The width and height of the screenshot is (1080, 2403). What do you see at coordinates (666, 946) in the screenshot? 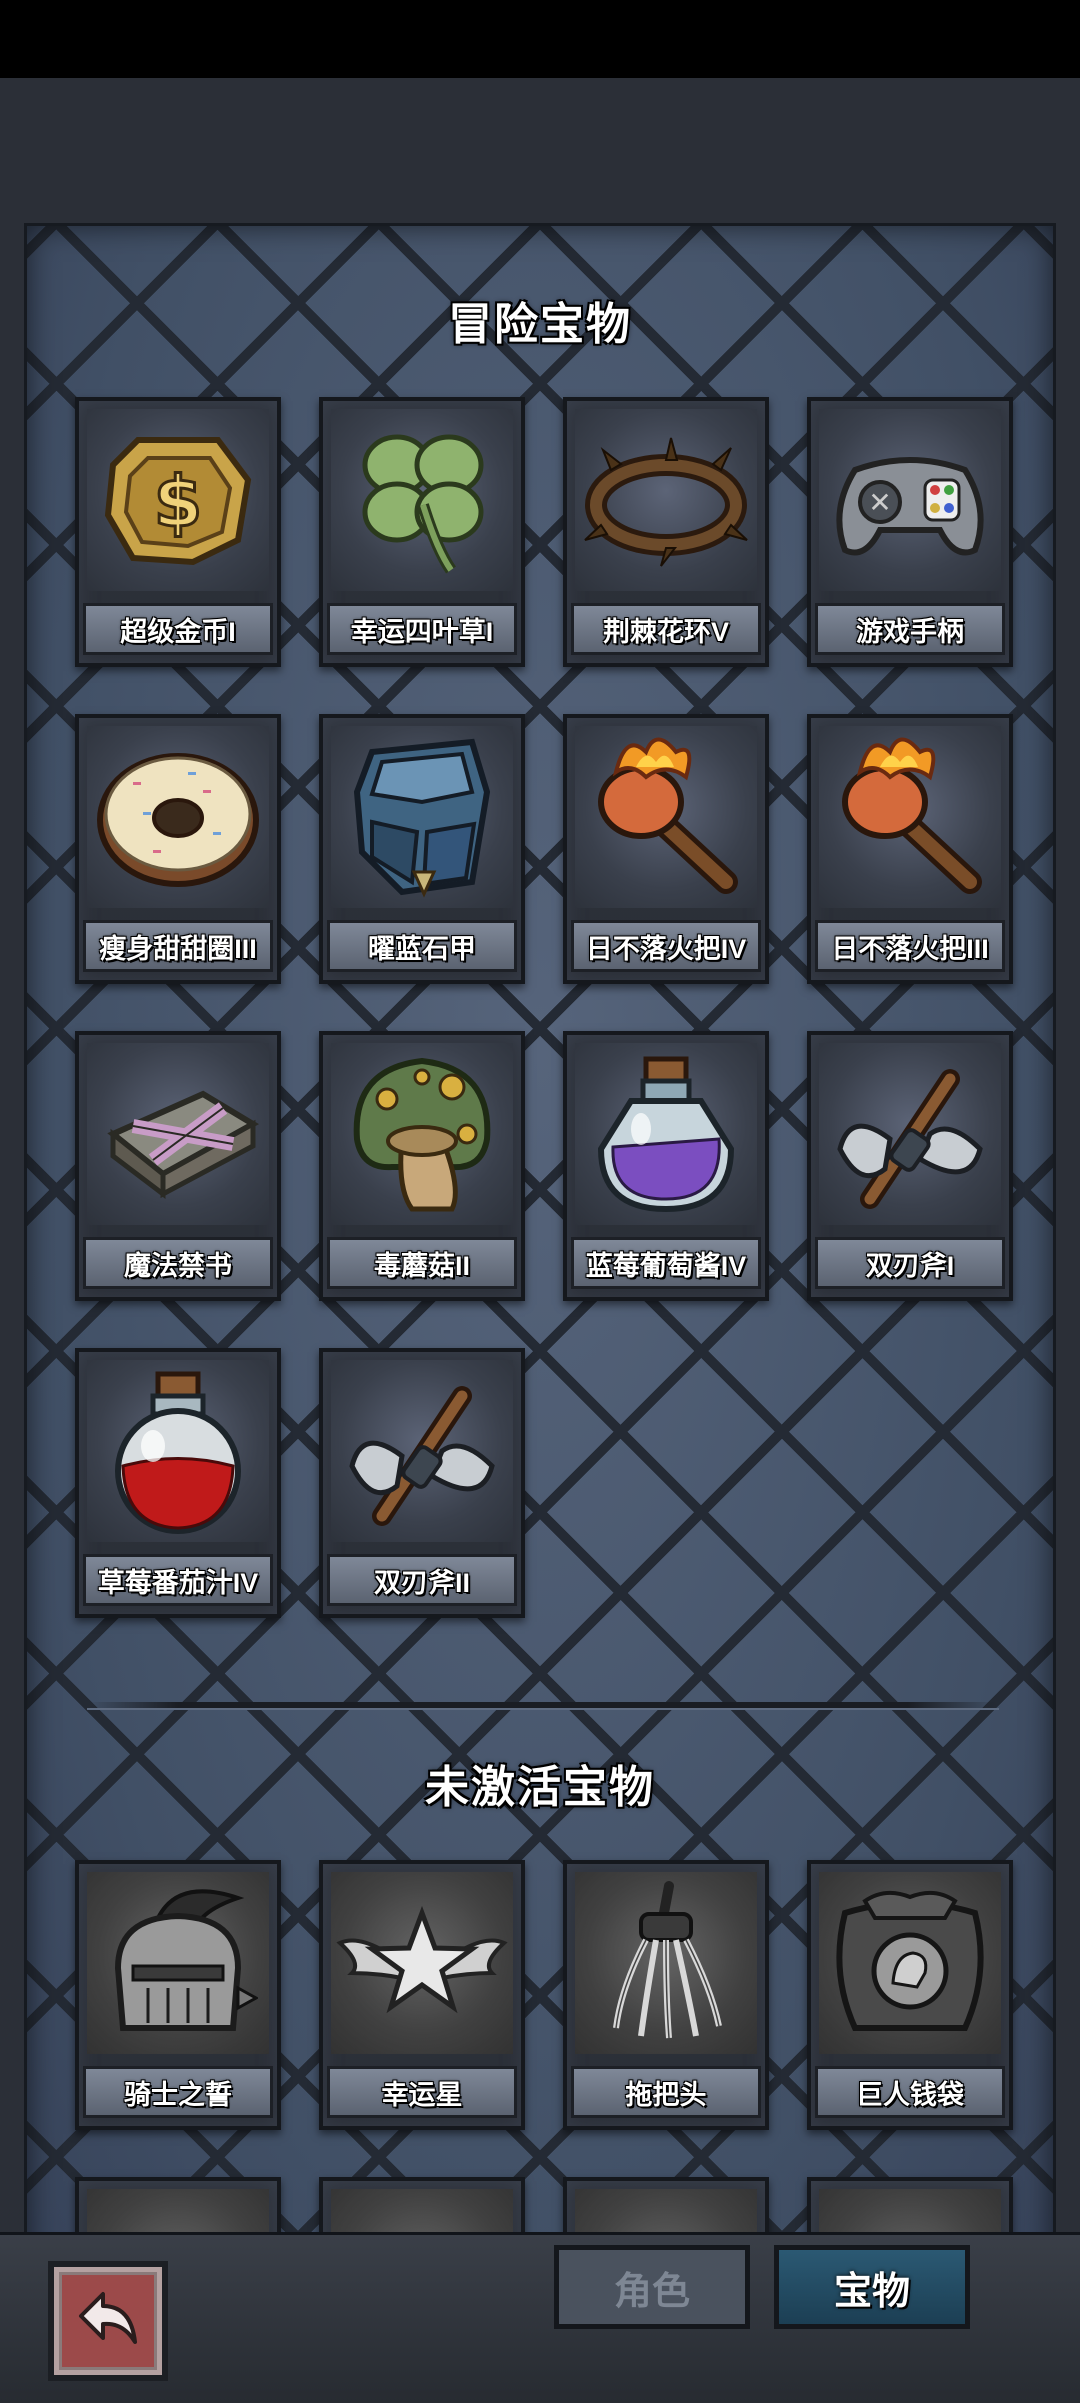
I see `active-treasure-label: 日不落火把IV` at bounding box center [666, 946].